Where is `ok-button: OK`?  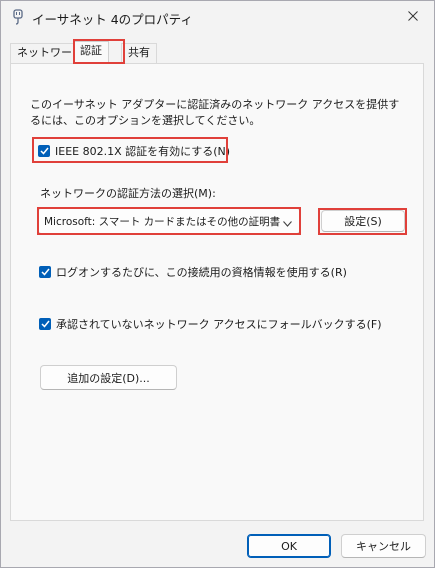
ok-button: OK is located at coordinates (289, 546).